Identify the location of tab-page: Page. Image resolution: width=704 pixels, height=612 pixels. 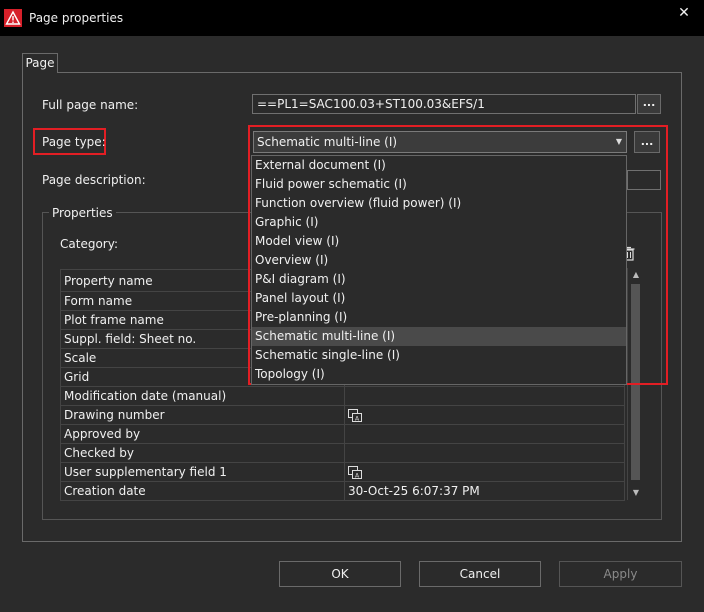
(40, 63).